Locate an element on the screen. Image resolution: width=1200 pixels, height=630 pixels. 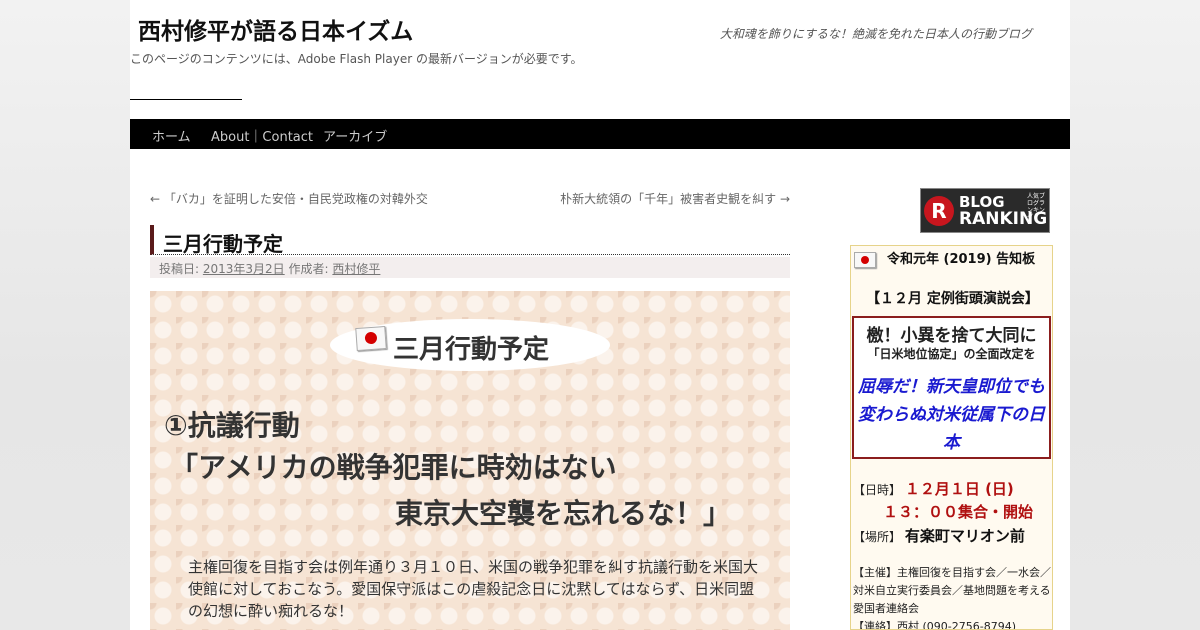
next-post-link: 朴新大統領の「千年」被害者史観を糾す → is located at coordinates (675, 198).